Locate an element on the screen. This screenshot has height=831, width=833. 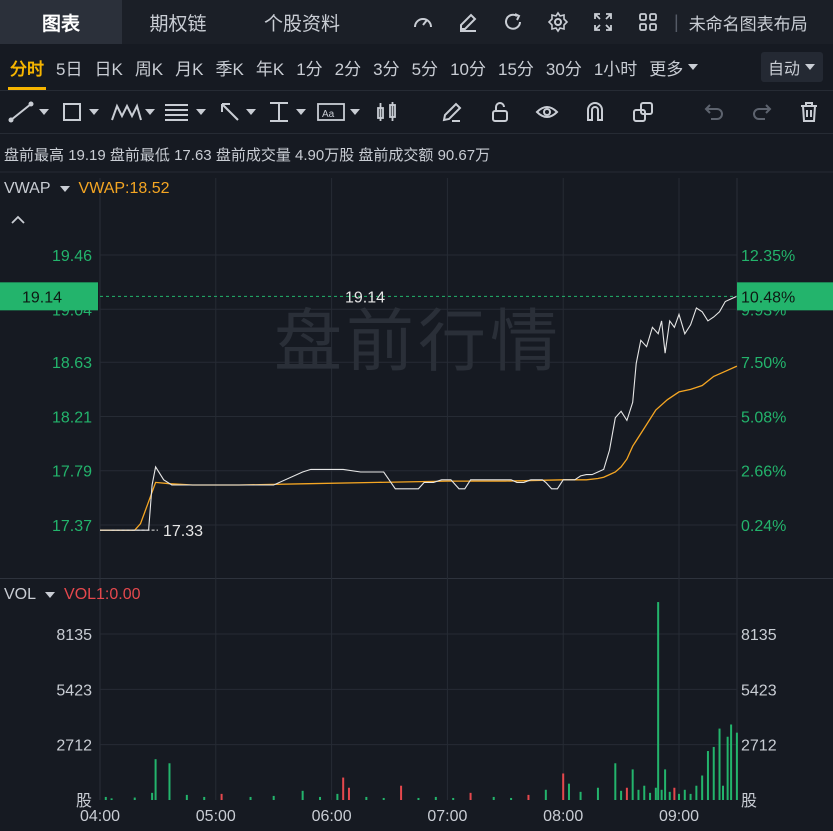
volume-tick-label-right: 2712 is located at coordinates (759, 746).